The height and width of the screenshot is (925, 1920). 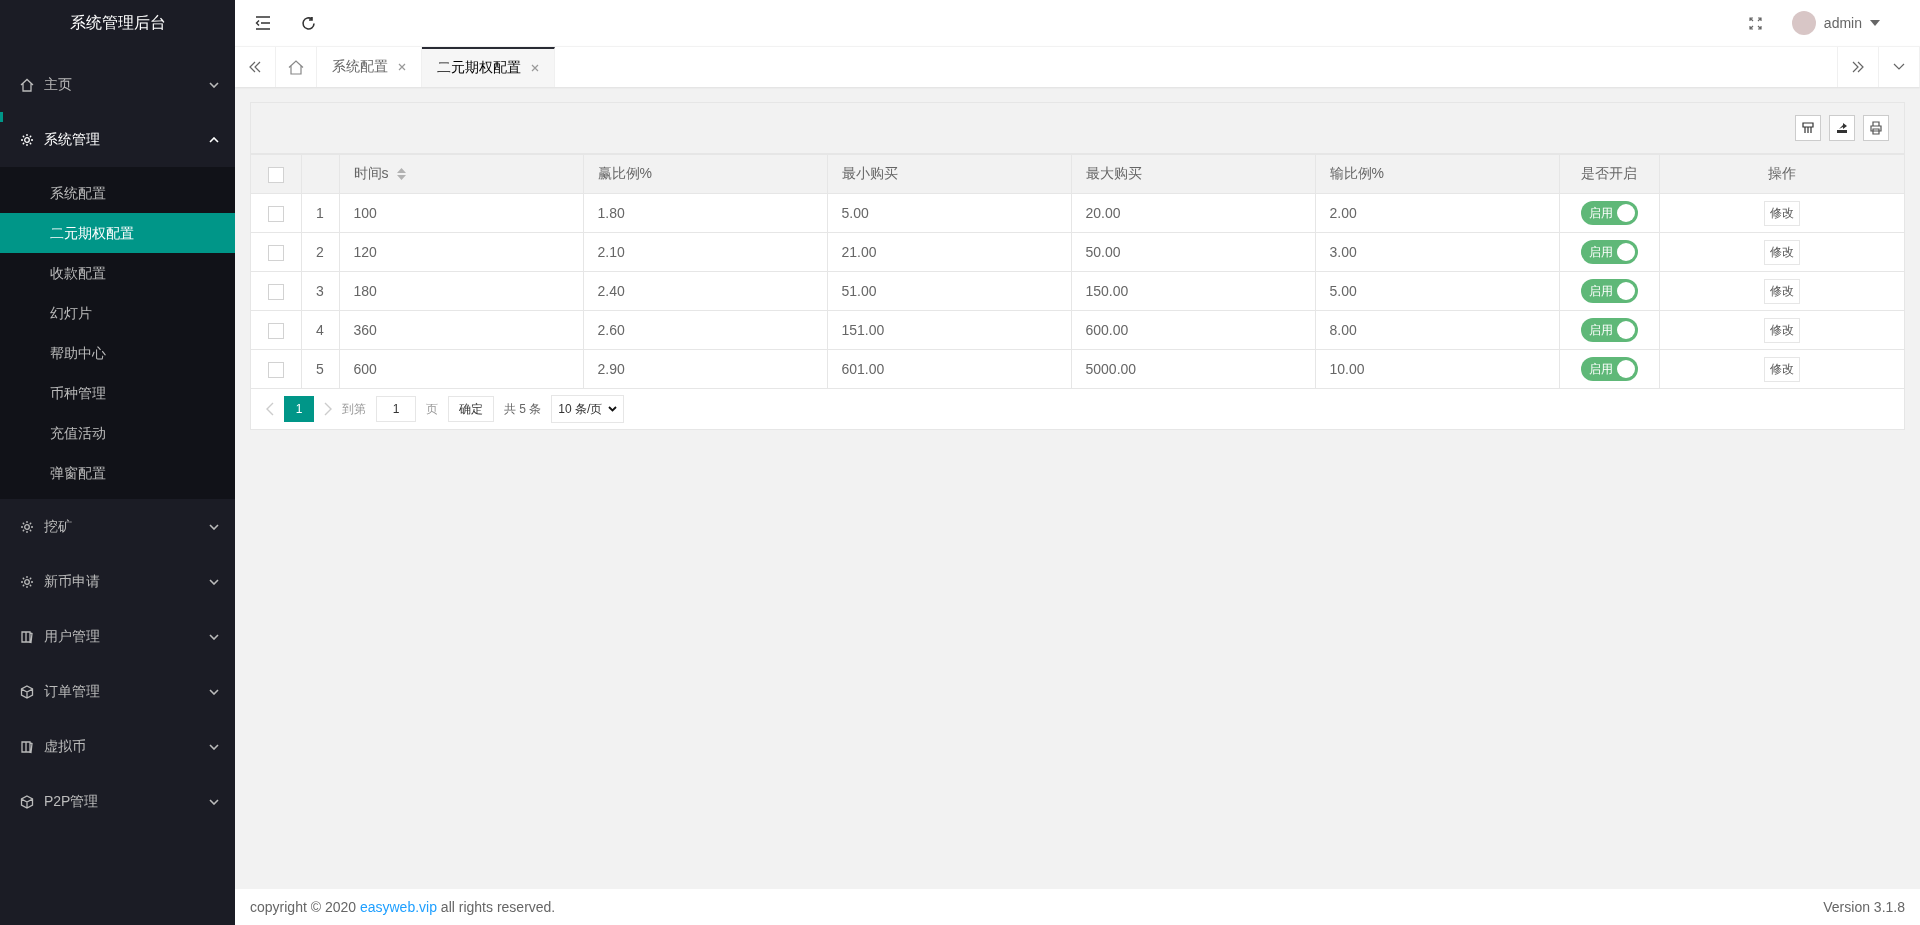 I want to click on copyright-text: copyright © 2020 easyweb.vip all rights reserved., so click(x=403, y=907).